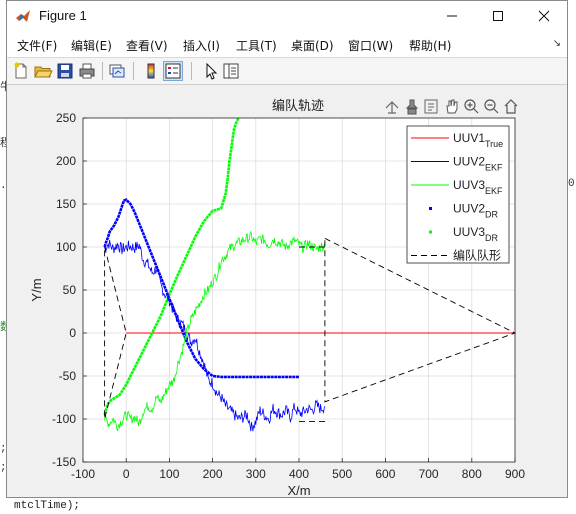  I want to click on axes-toolbar, so click(451, 107).